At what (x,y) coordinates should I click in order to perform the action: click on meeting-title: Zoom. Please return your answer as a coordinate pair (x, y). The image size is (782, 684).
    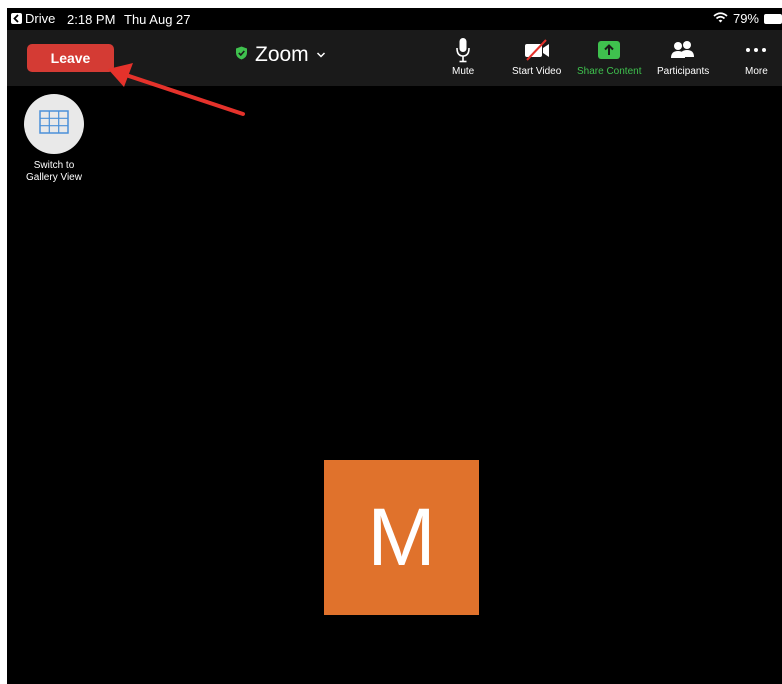
    Looking at the image, I should click on (282, 54).